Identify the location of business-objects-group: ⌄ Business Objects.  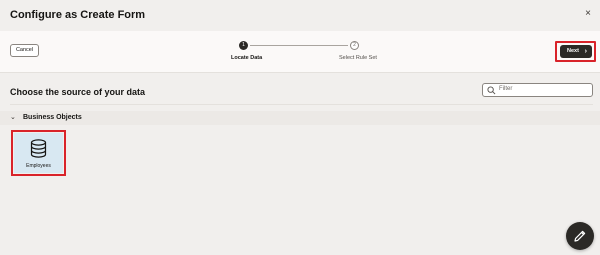
(300, 118).